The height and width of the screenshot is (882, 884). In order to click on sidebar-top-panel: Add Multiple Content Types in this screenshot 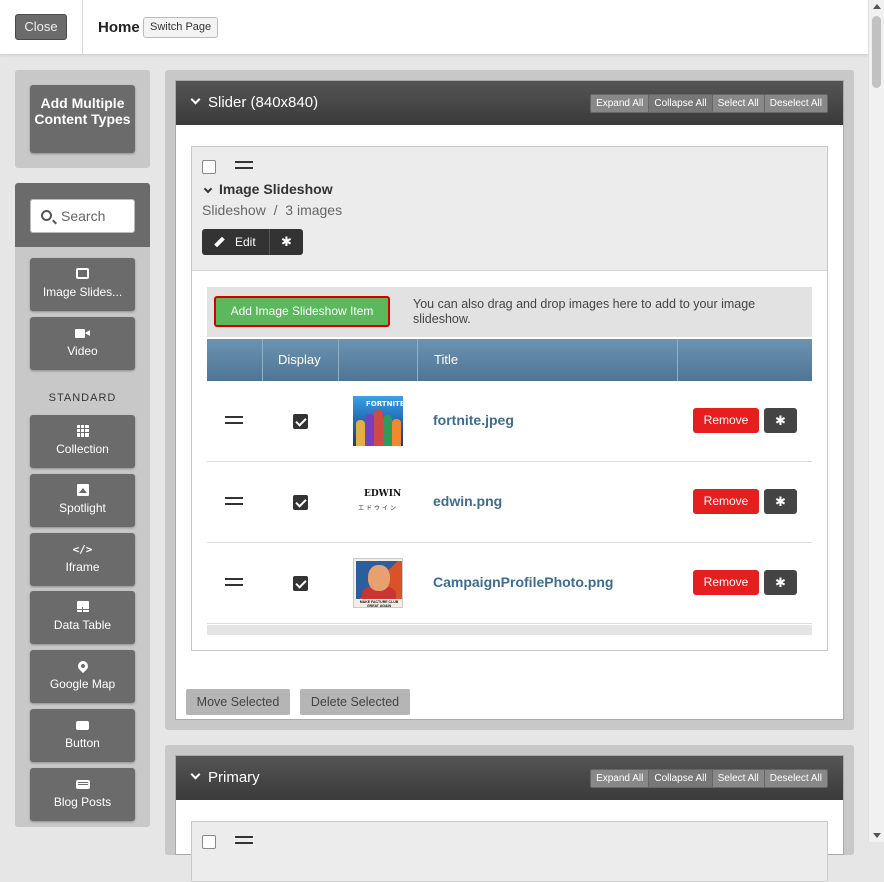, I will do `click(82, 119)`.